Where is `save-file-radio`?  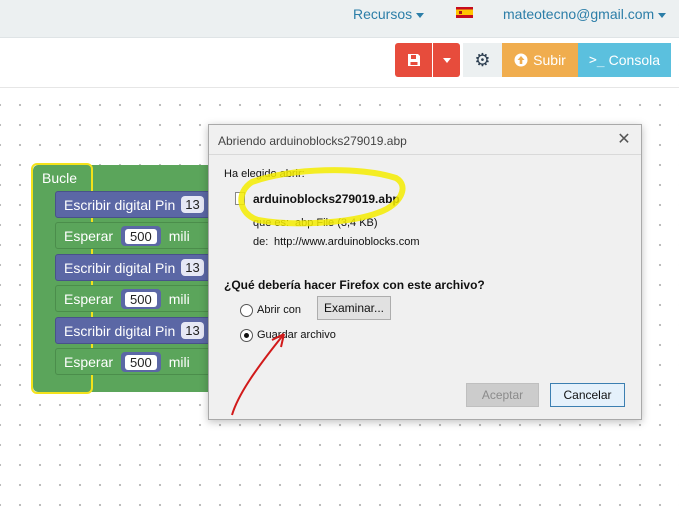
save-file-radio is located at coordinates (246, 335).